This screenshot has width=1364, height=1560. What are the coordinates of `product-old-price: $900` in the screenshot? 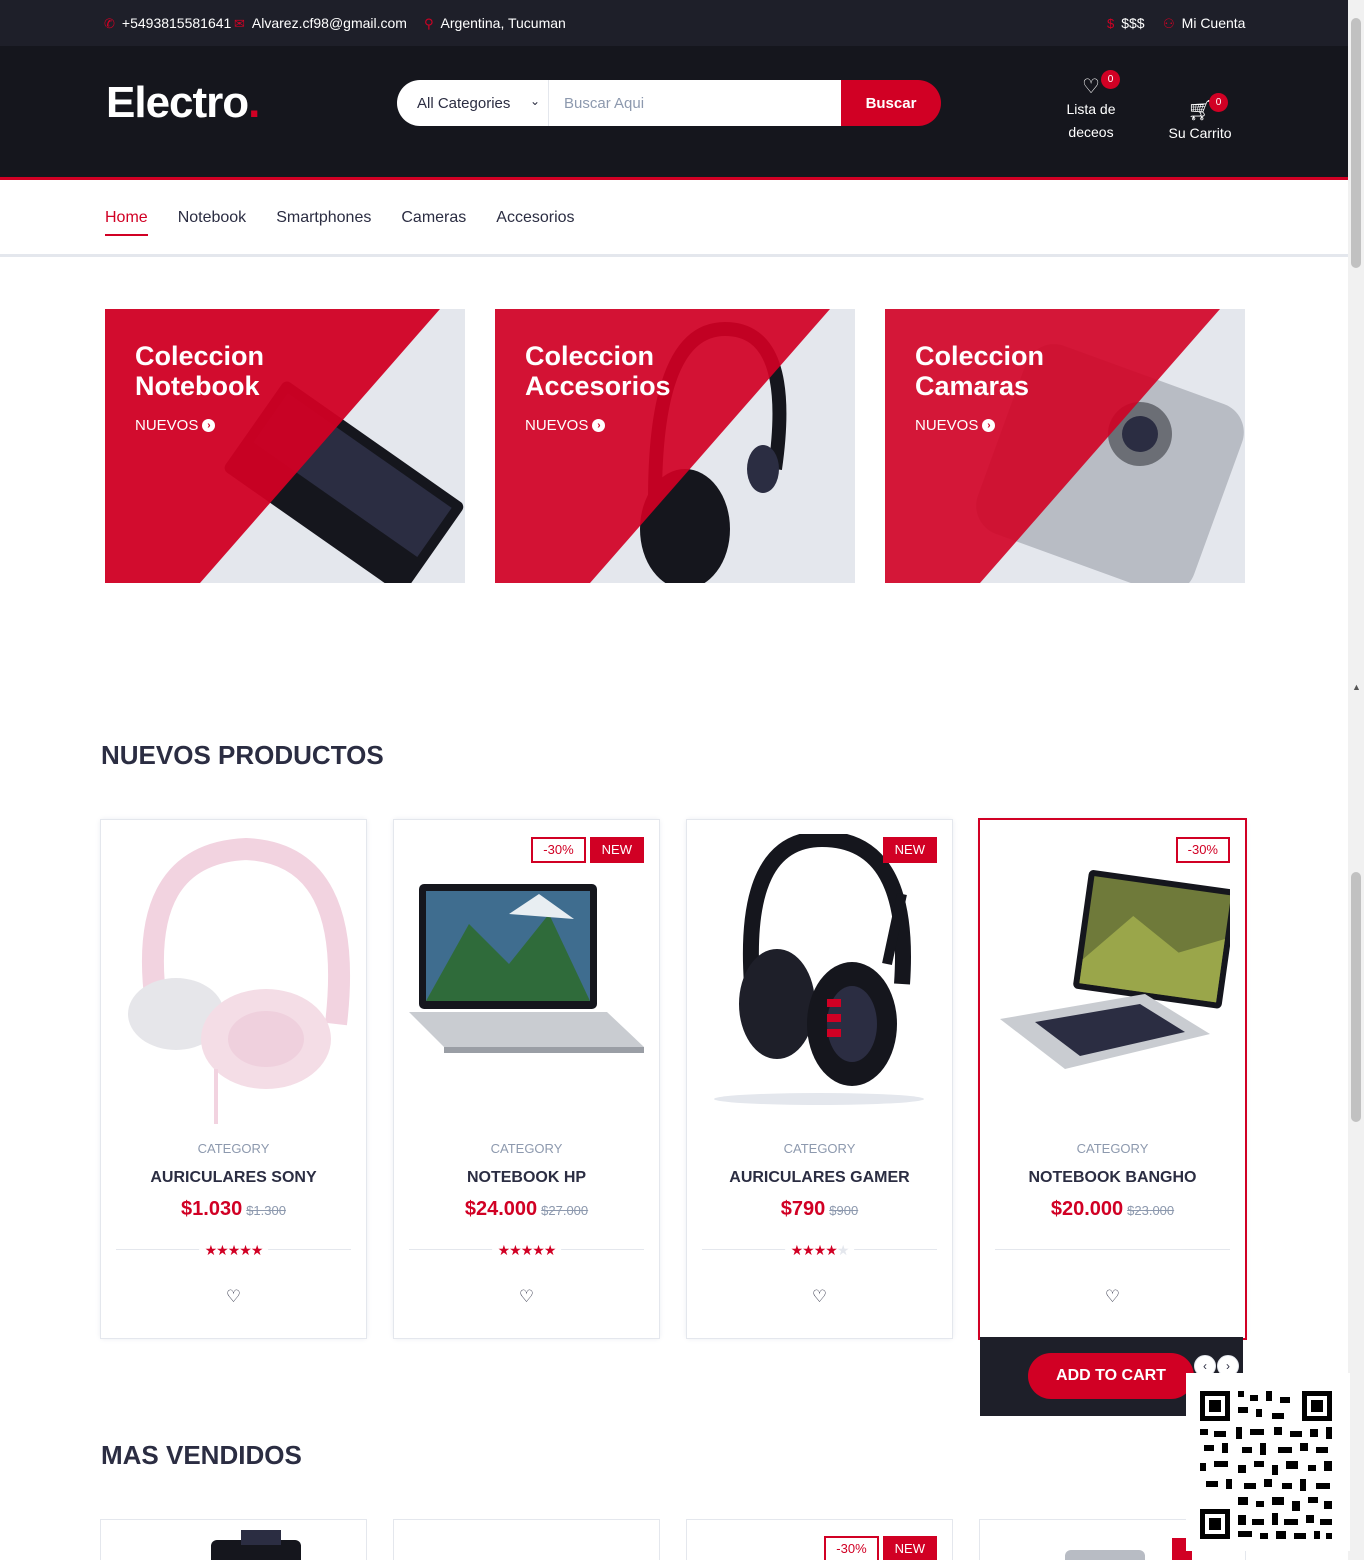 It's located at (844, 1210).